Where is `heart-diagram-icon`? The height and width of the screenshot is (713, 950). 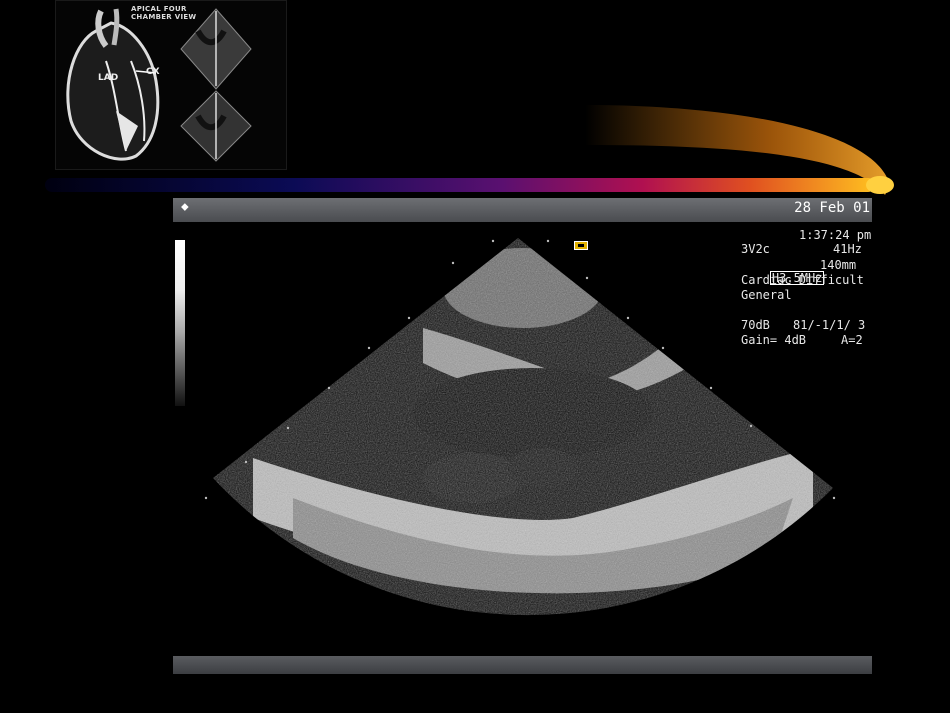
heart-diagram-icon is located at coordinates (159, 85).